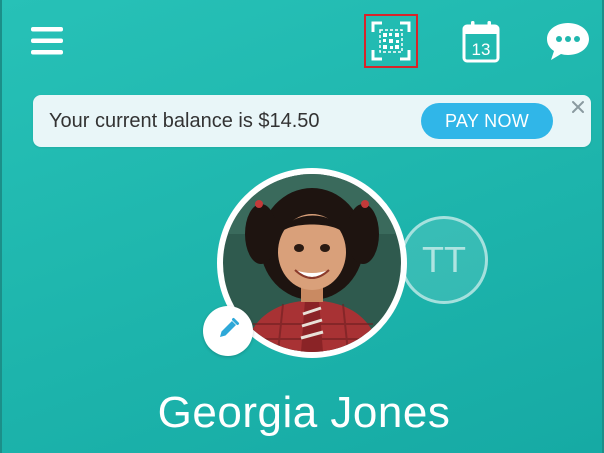  I want to click on calendar-icon: 13, so click(481, 42).